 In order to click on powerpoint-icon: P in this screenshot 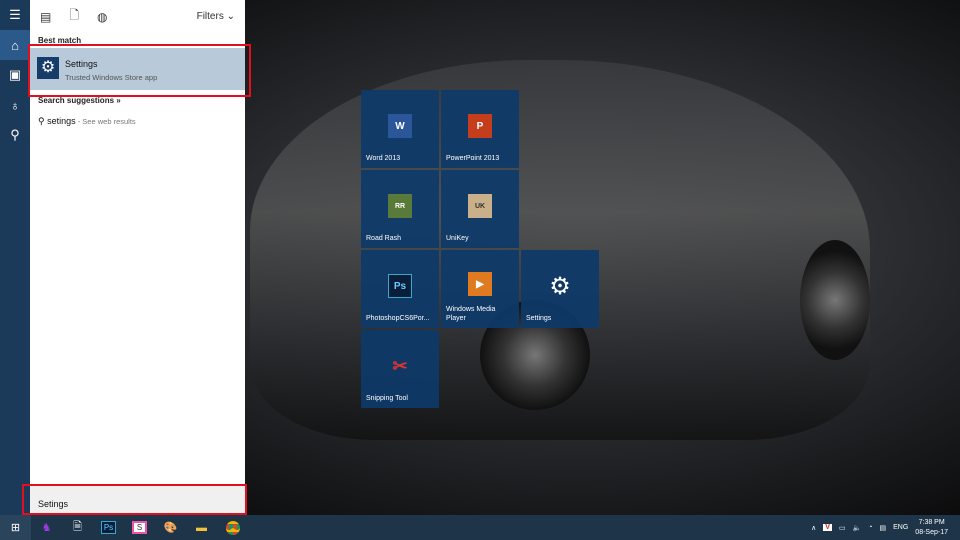, I will do `click(480, 126)`.